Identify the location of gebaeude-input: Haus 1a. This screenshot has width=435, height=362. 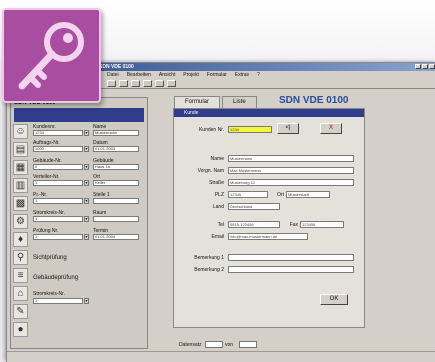
(116, 167).